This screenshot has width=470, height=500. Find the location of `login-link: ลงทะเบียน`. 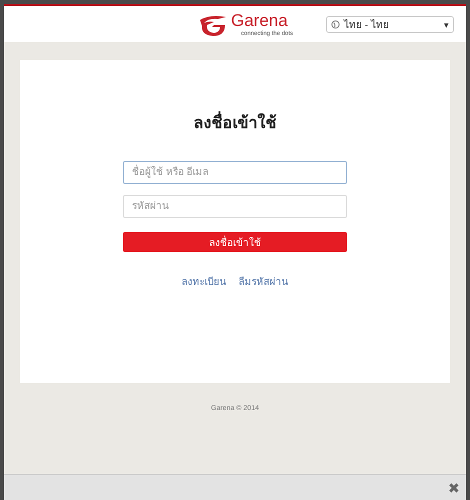

login-link: ลงทะเบียน is located at coordinates (204, 281).